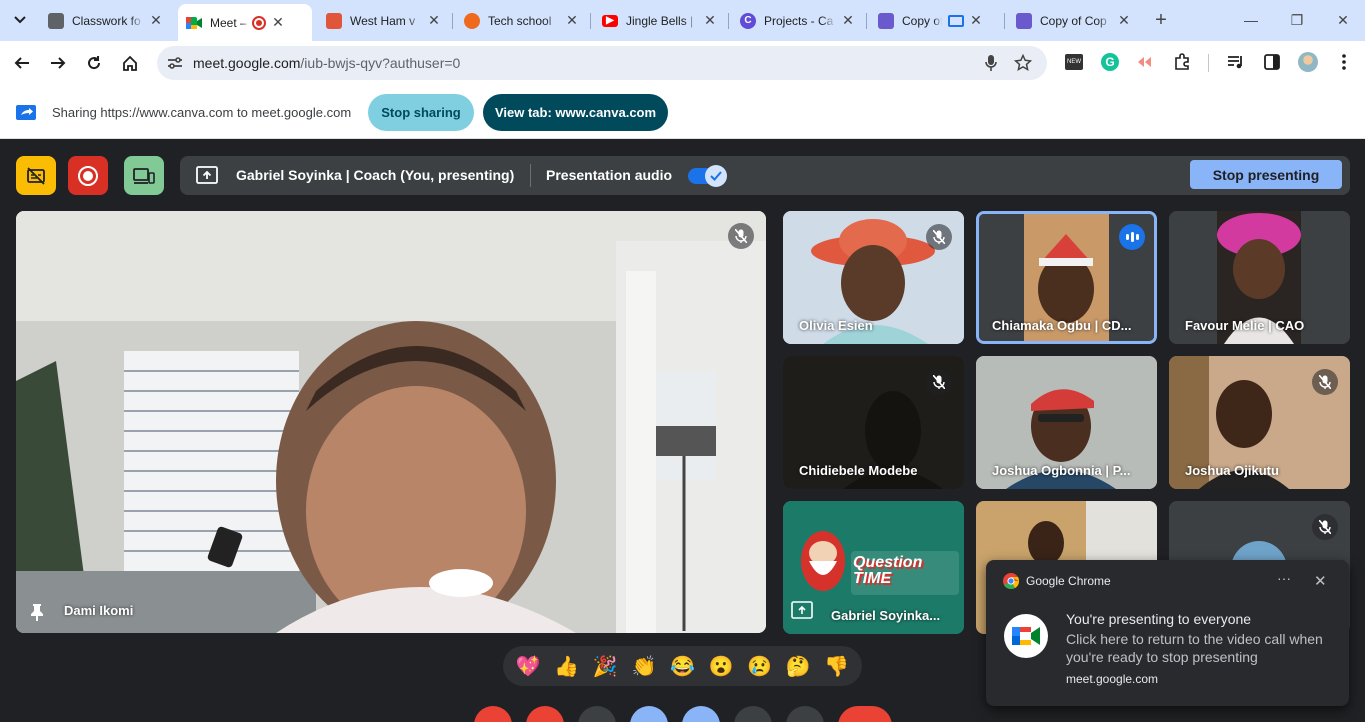 Image resolution: width=1365 pixels, height=722 pixels. What do you see at coordinates (836, 325) in the screenshot?
I see `participant-name: Olivia Esien` at bounding box center [836, 325].